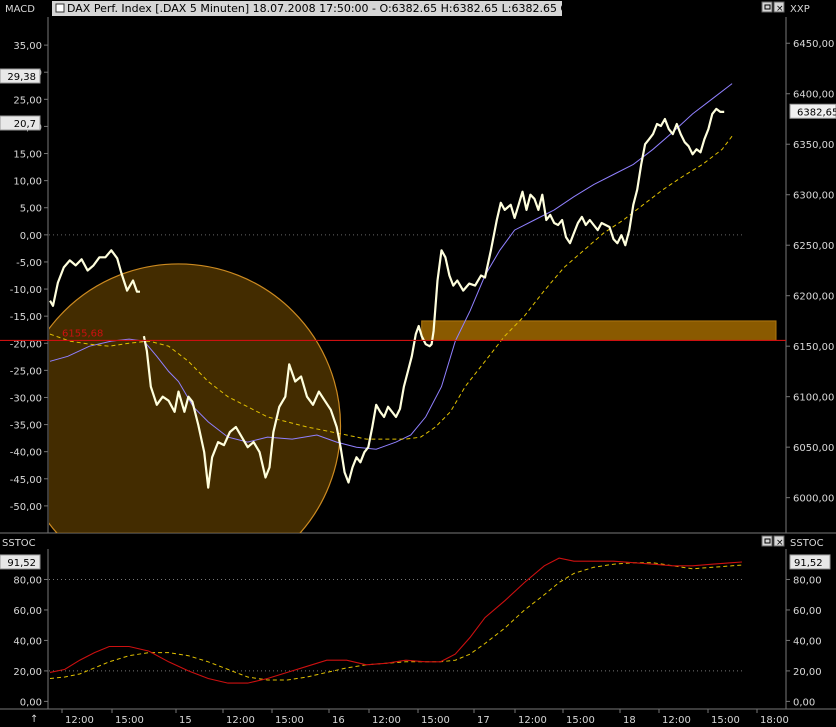 Image resolution: width=836 pixels, height=727 pixels. Describe the element at coordinates (800, 9) in the screenshot. I see `right-axis-tag: XXP` at that location.